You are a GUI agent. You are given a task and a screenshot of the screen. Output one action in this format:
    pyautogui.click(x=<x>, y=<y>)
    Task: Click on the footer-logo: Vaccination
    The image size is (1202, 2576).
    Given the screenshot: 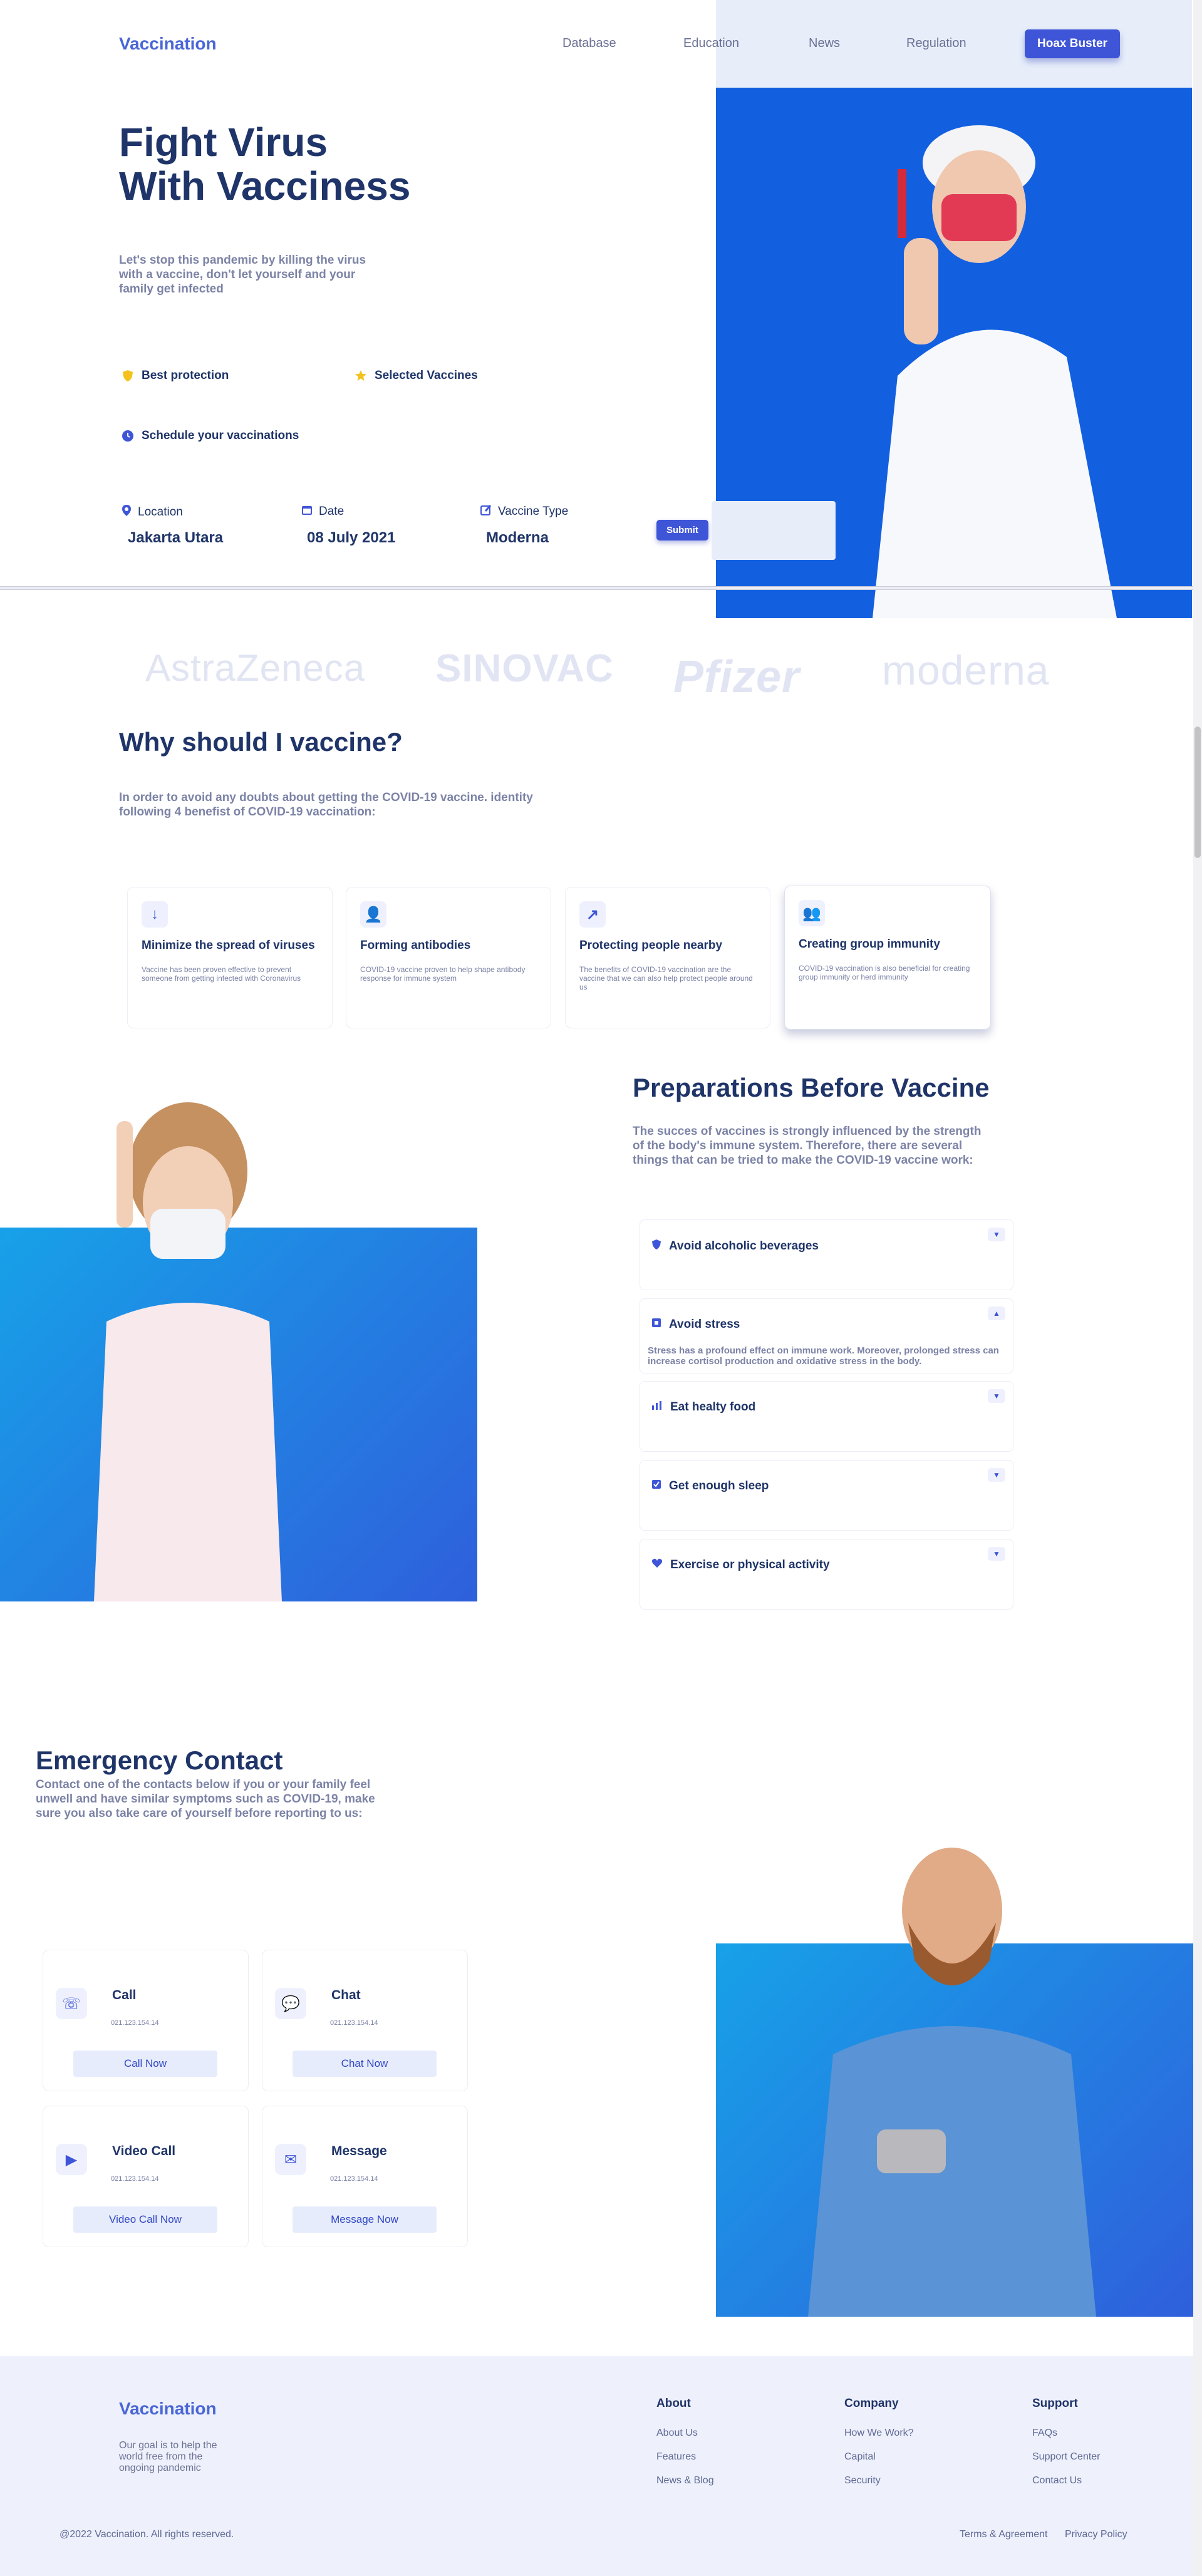 What is the action you would take?
    pyautogui.click(x=168, y=2409)
    